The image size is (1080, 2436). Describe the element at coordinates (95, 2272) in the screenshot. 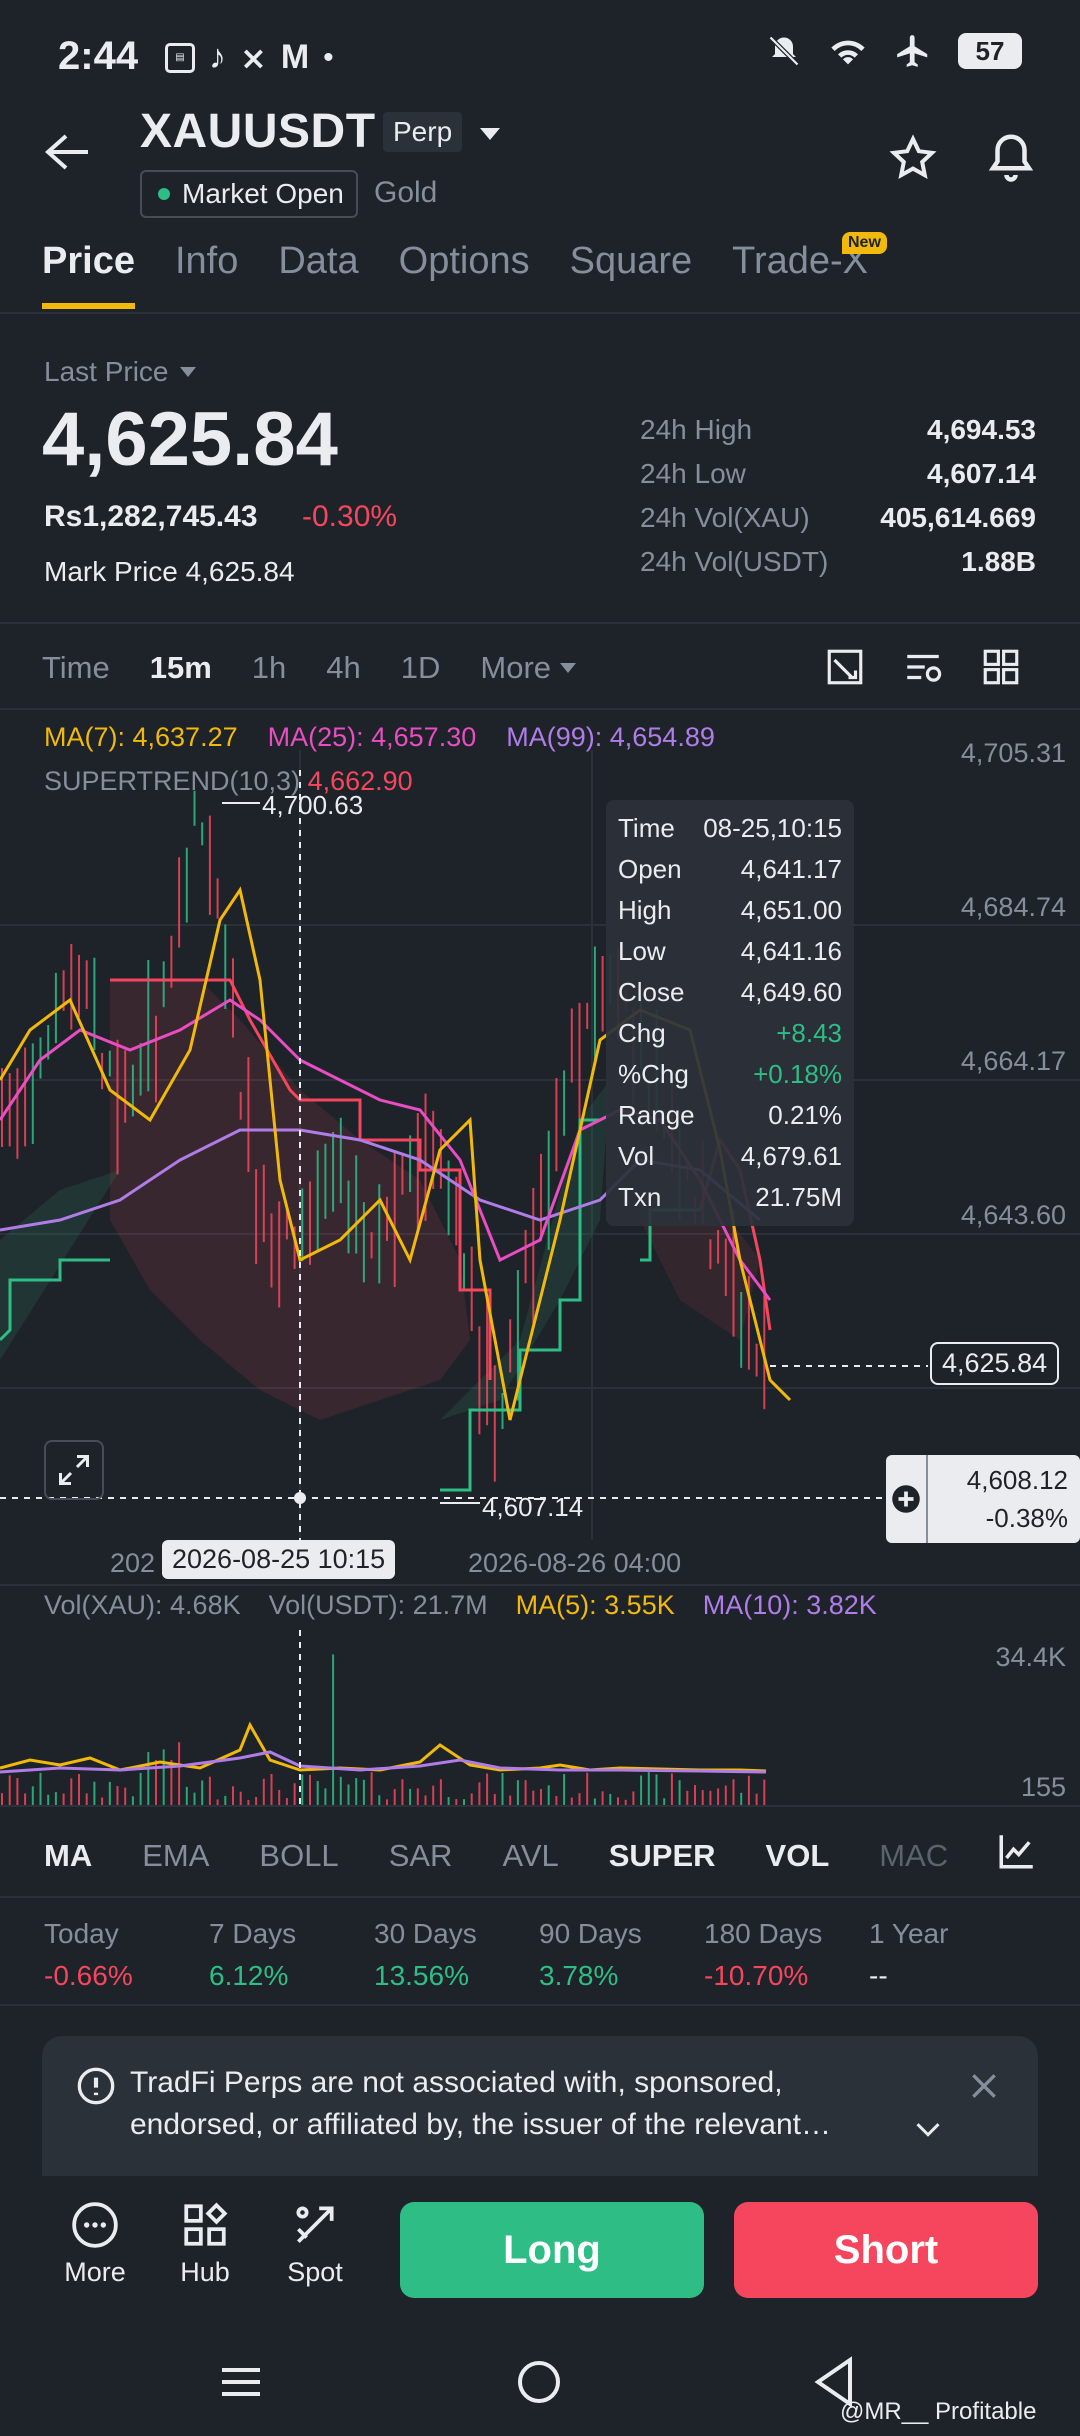

I see `more-label: More` at that location.